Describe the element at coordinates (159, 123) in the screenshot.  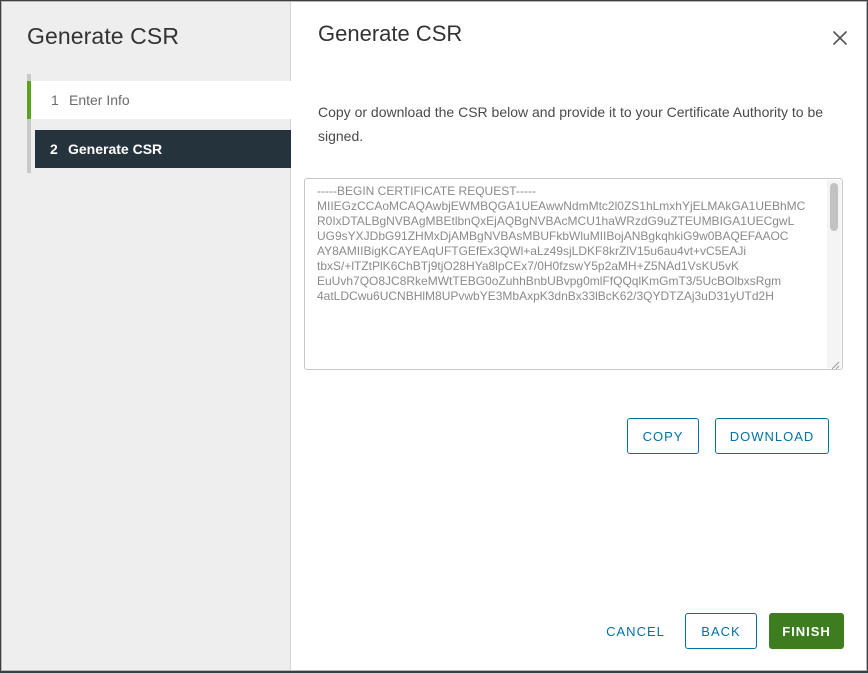
I see `wizard-steps: 1 Enter Info 2 Generate CSR` at that location.